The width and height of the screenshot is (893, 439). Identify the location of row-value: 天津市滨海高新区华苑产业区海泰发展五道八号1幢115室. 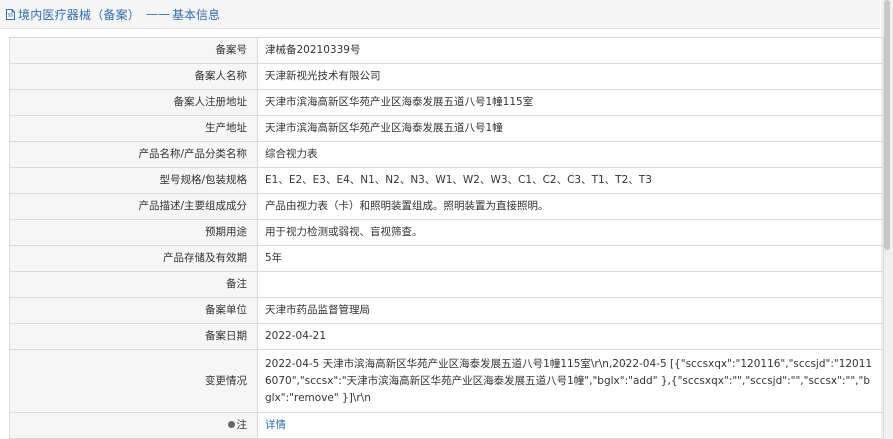
(570, 102).